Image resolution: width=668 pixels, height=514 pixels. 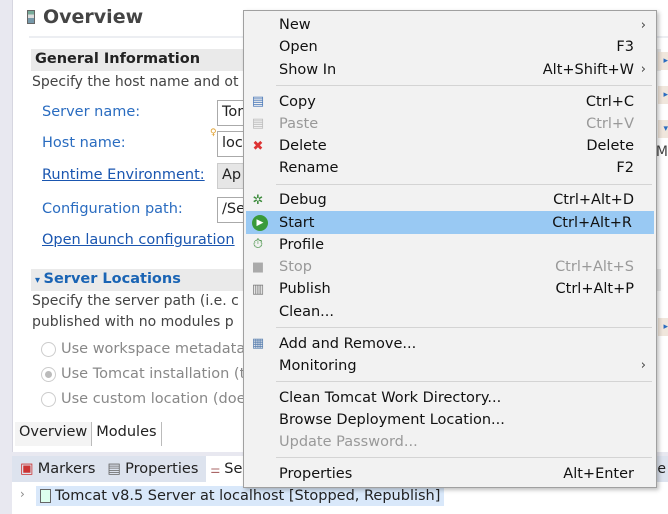 What do you see at coordinates (661, 152) in the screenshot?
I see `right-section-text: M` at bounding box center [661, 152].